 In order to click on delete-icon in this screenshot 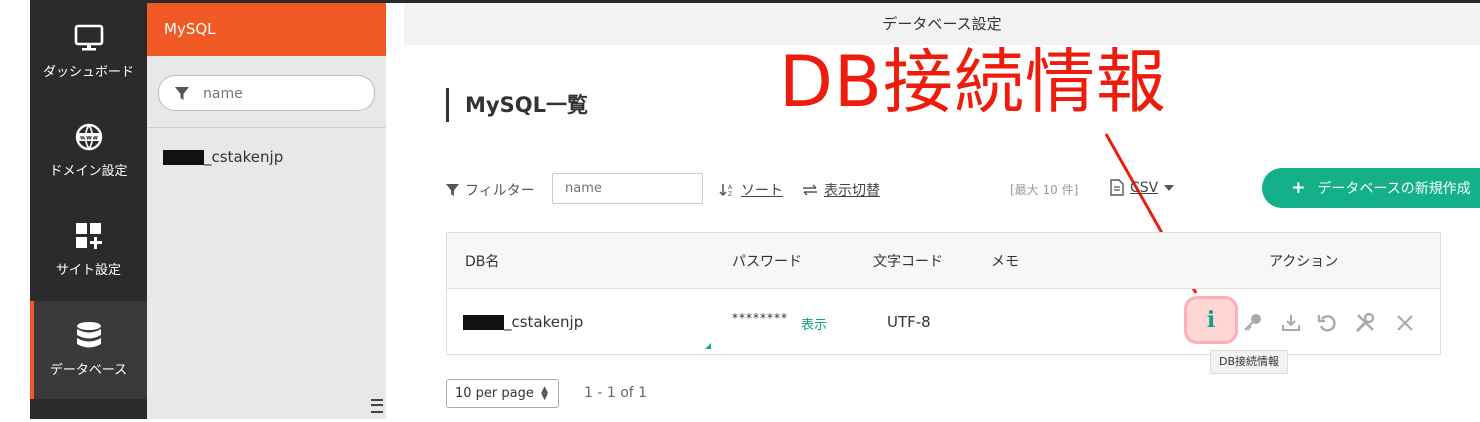, I will do `click(1405, 323)`.